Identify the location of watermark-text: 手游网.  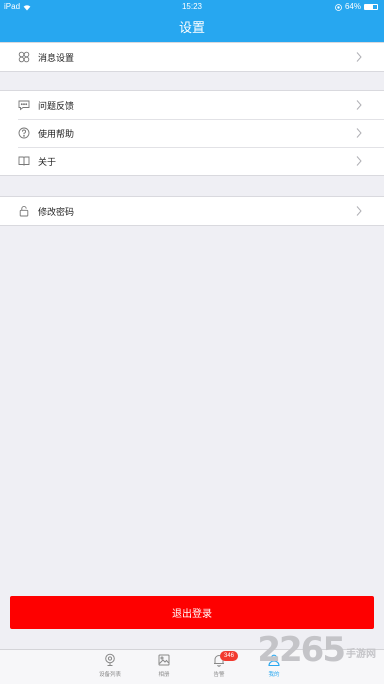
(361, 654).